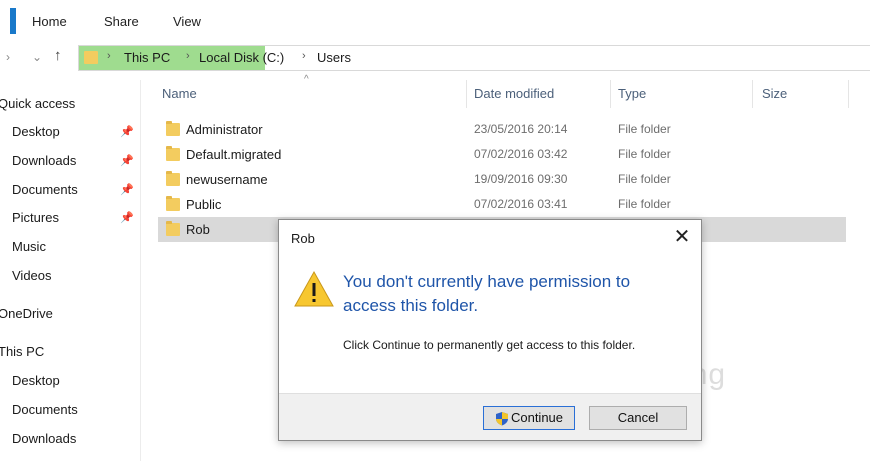 Image resolution: width=870 pixels, height=461 pixels. Describe the element at coordinates (334, 57) in the screenshot. I see `breadcrumb-users: Users` at that location.